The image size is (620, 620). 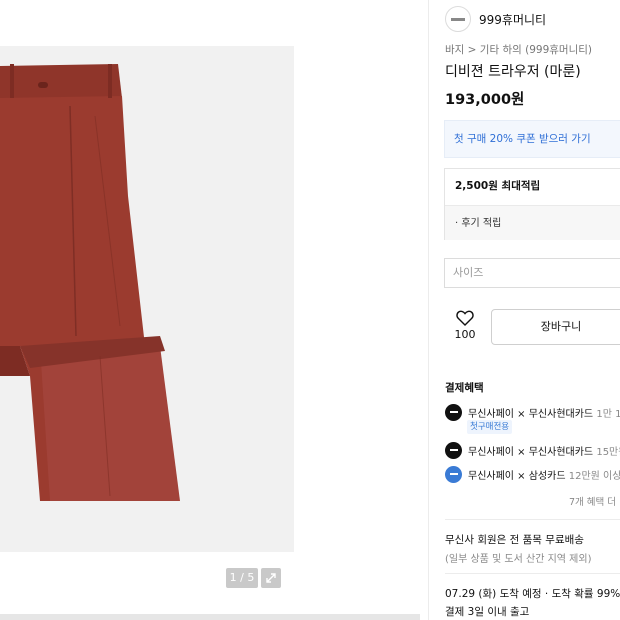 What do you see at coordinates (514, 540) in the screenshot?
I see `free-shipping-text: 무신사 회원은 전 품목 무료배송` at bounding box center [514, 540].